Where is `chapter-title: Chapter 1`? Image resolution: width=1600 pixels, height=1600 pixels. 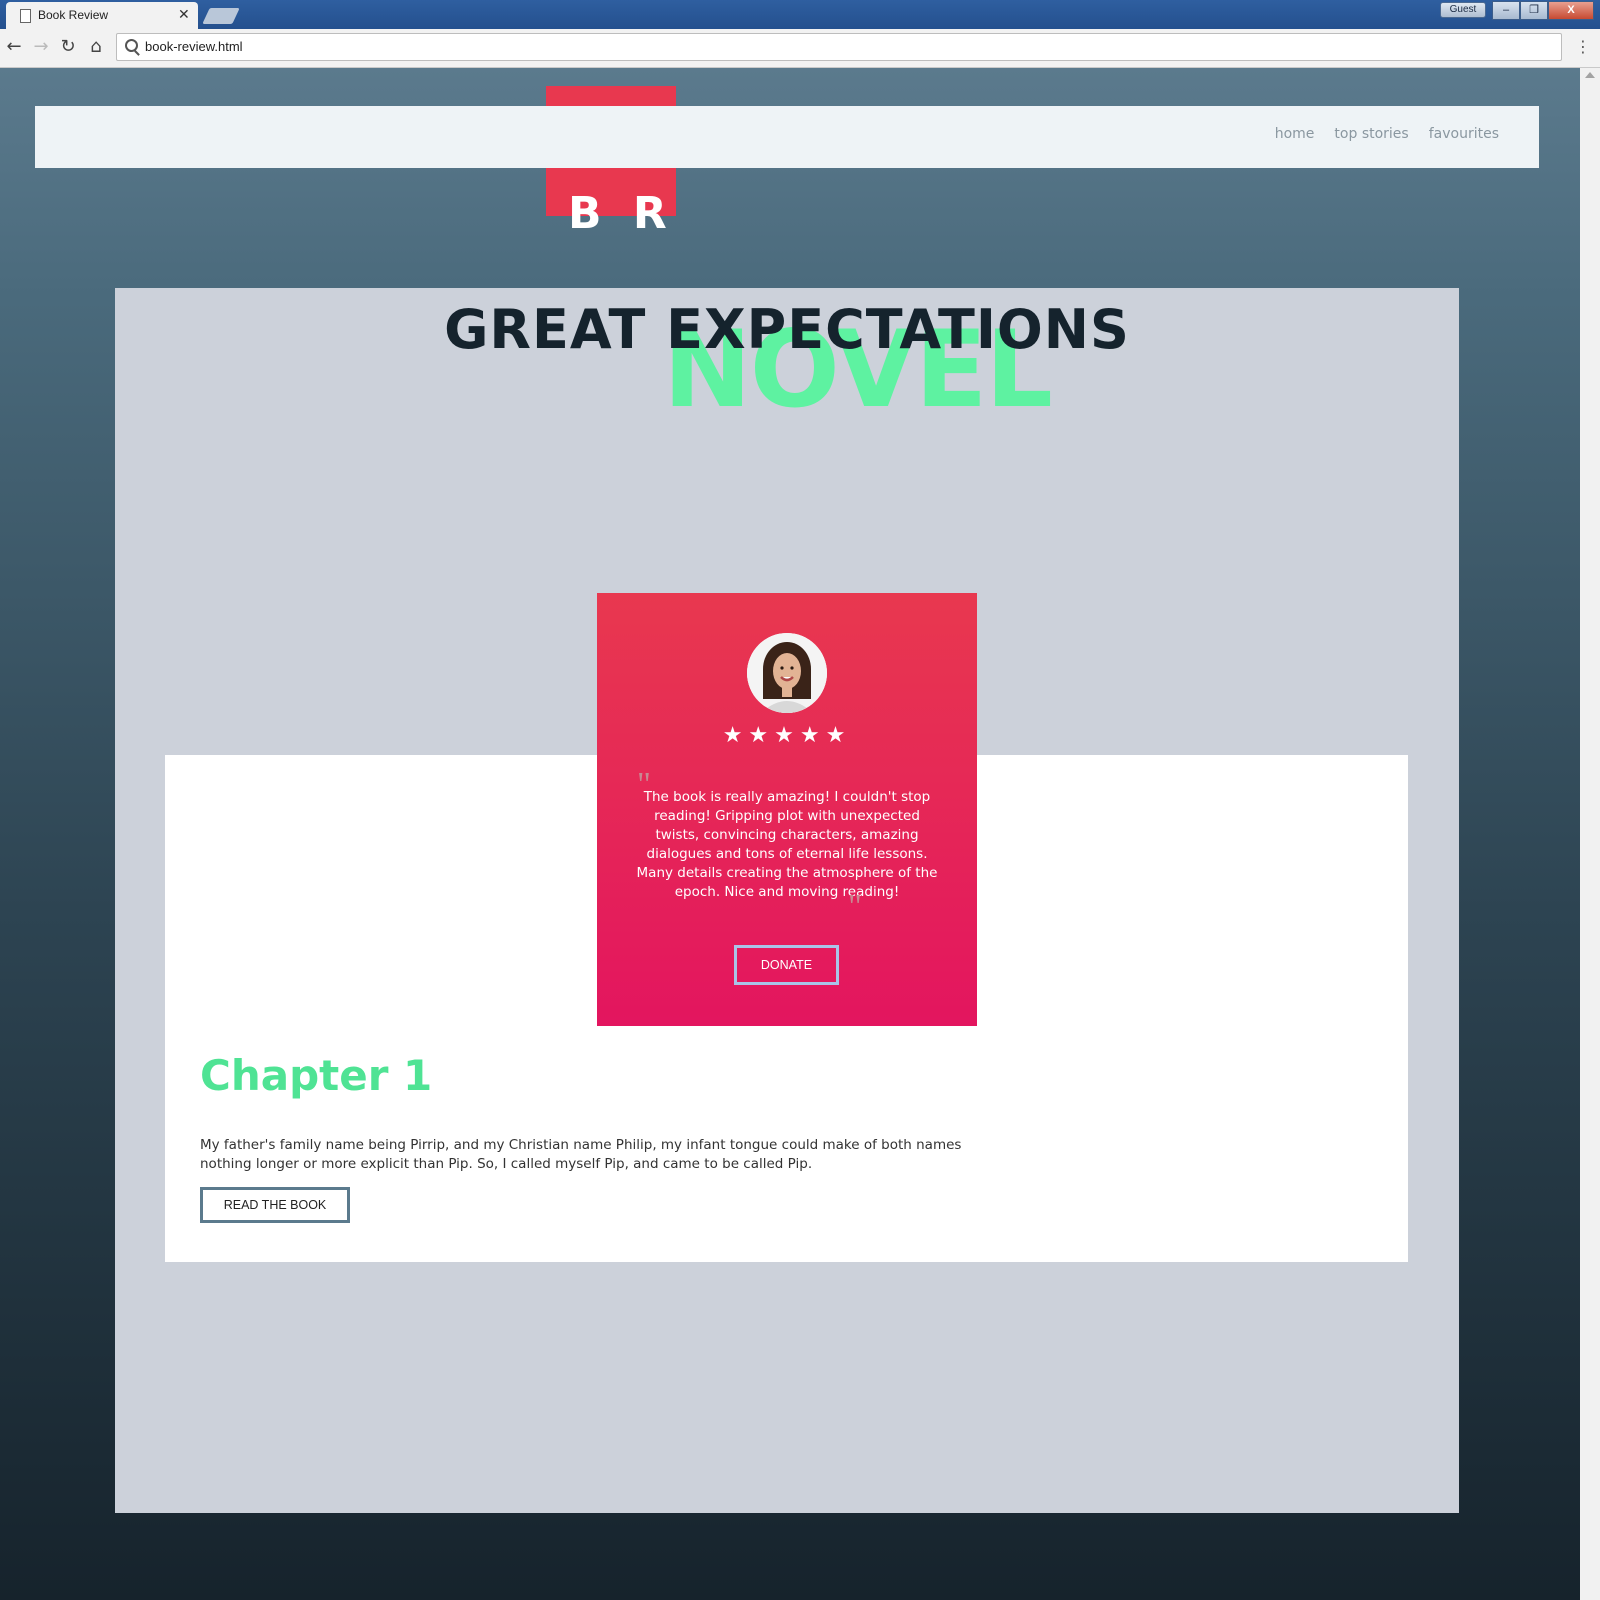 chapter-title: Chapter 1 is located at coordinates (316, 1075).